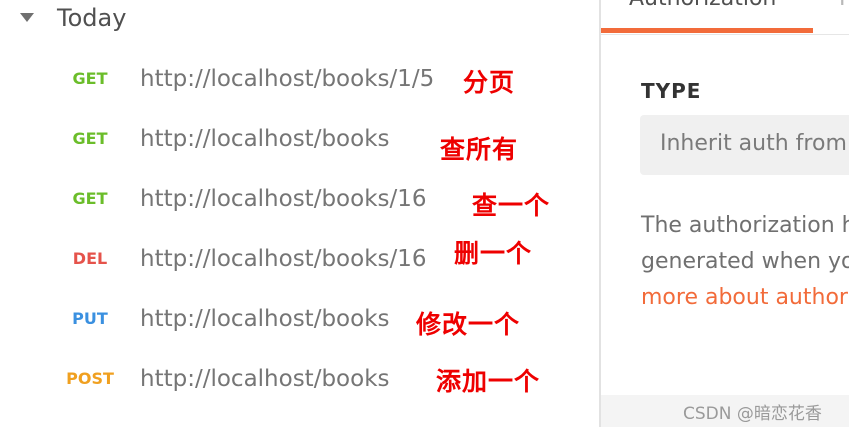  Describe the element at coordinates (27, 17) in the screenshot. I see `caret-down-icon` at that location.